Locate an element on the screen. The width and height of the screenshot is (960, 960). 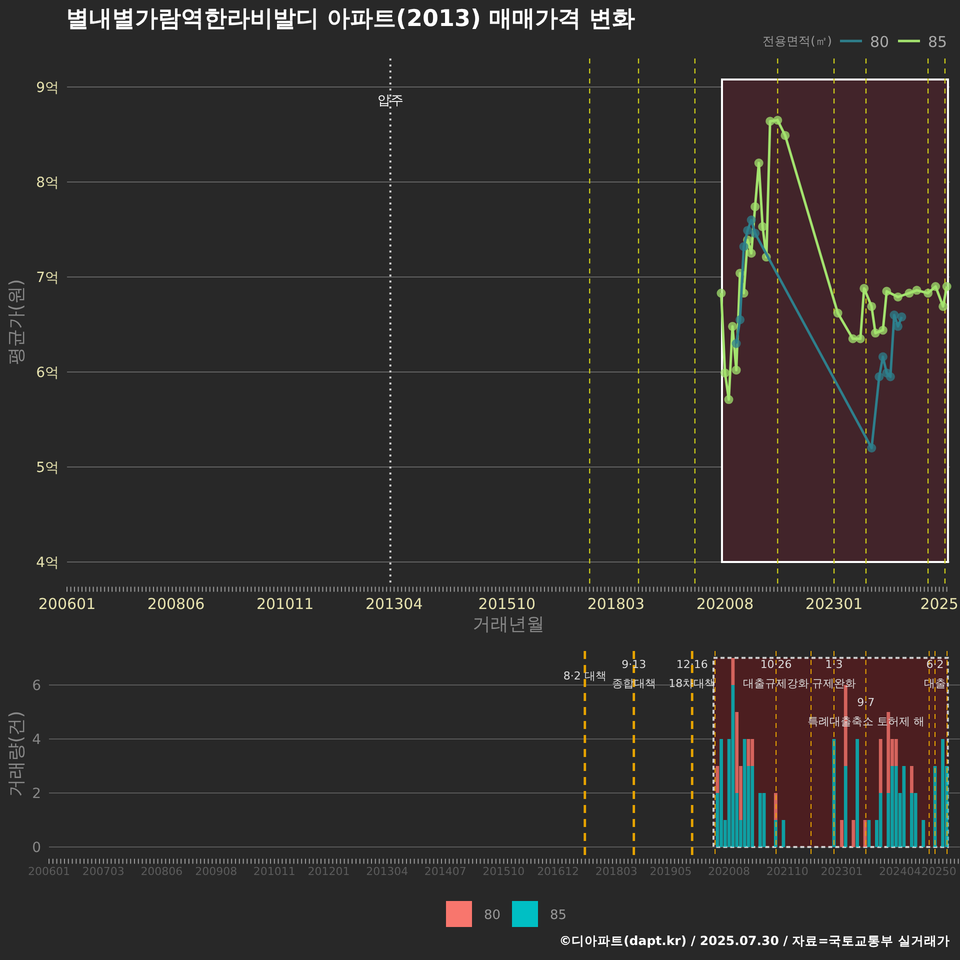
y-axis-title: 평균가(원) is located at coordinates (16, 322).